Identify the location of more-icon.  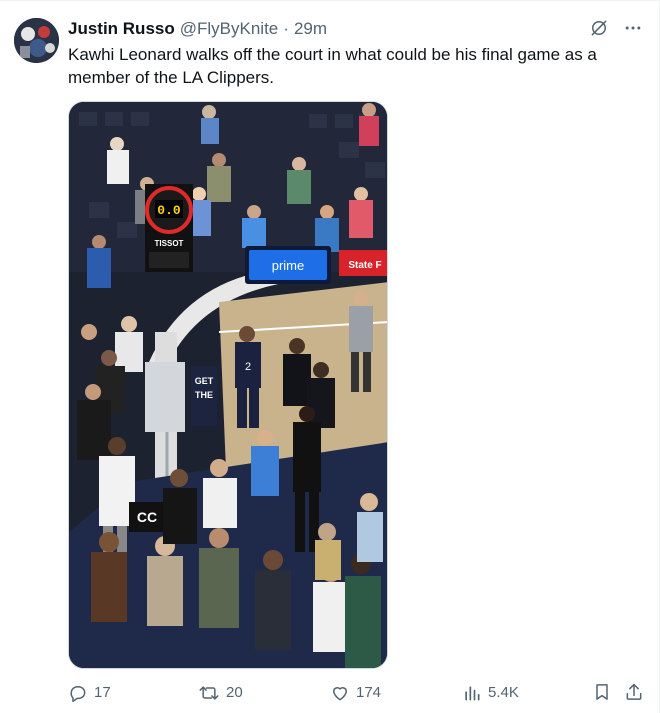
(633, 28).